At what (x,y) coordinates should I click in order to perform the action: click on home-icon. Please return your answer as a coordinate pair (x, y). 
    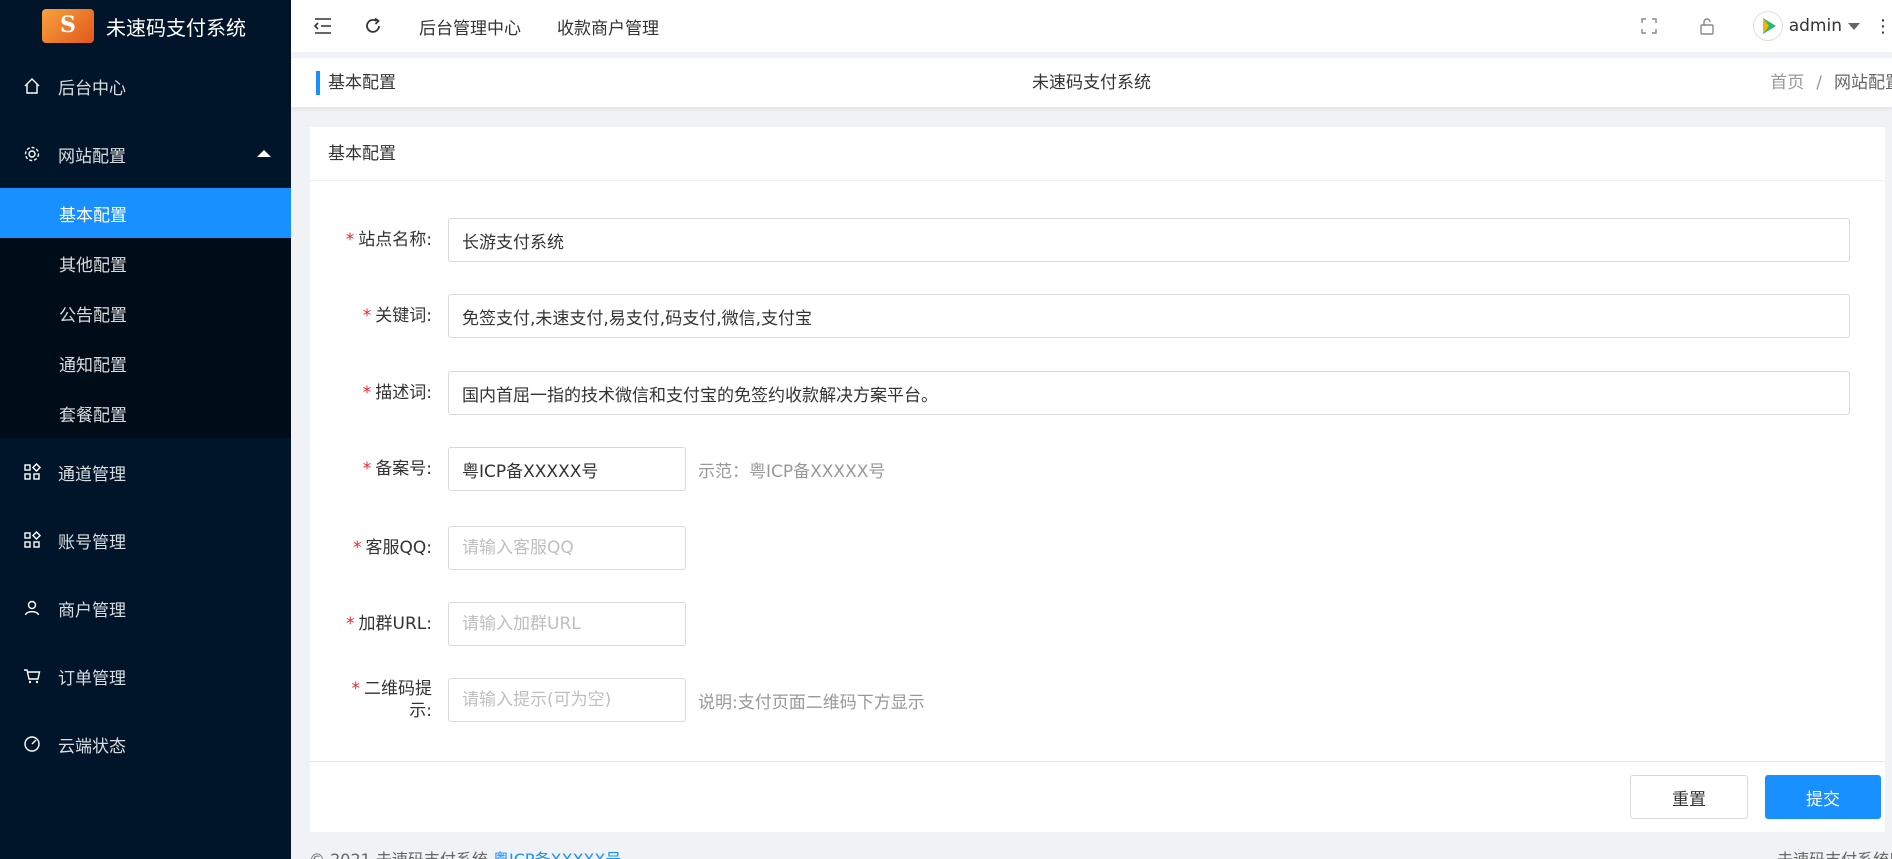
    Looking at the image, I should click on (32, 86).